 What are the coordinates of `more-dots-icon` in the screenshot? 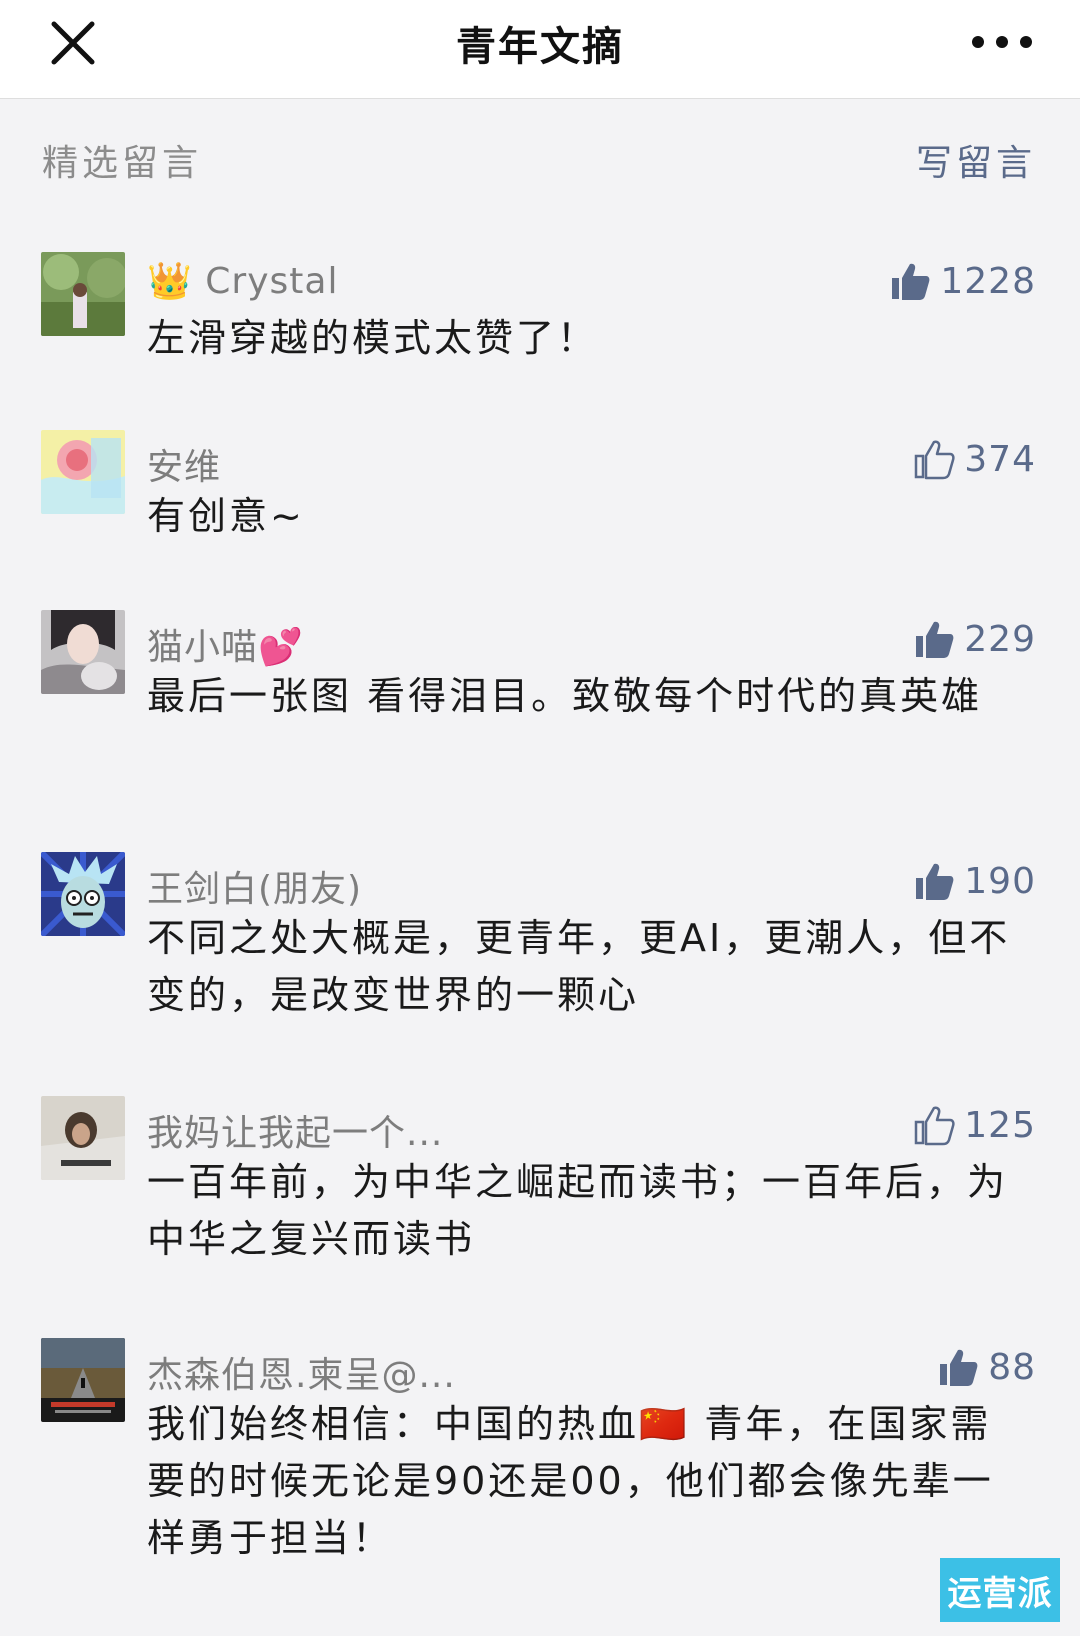 It's located at (978, 42).